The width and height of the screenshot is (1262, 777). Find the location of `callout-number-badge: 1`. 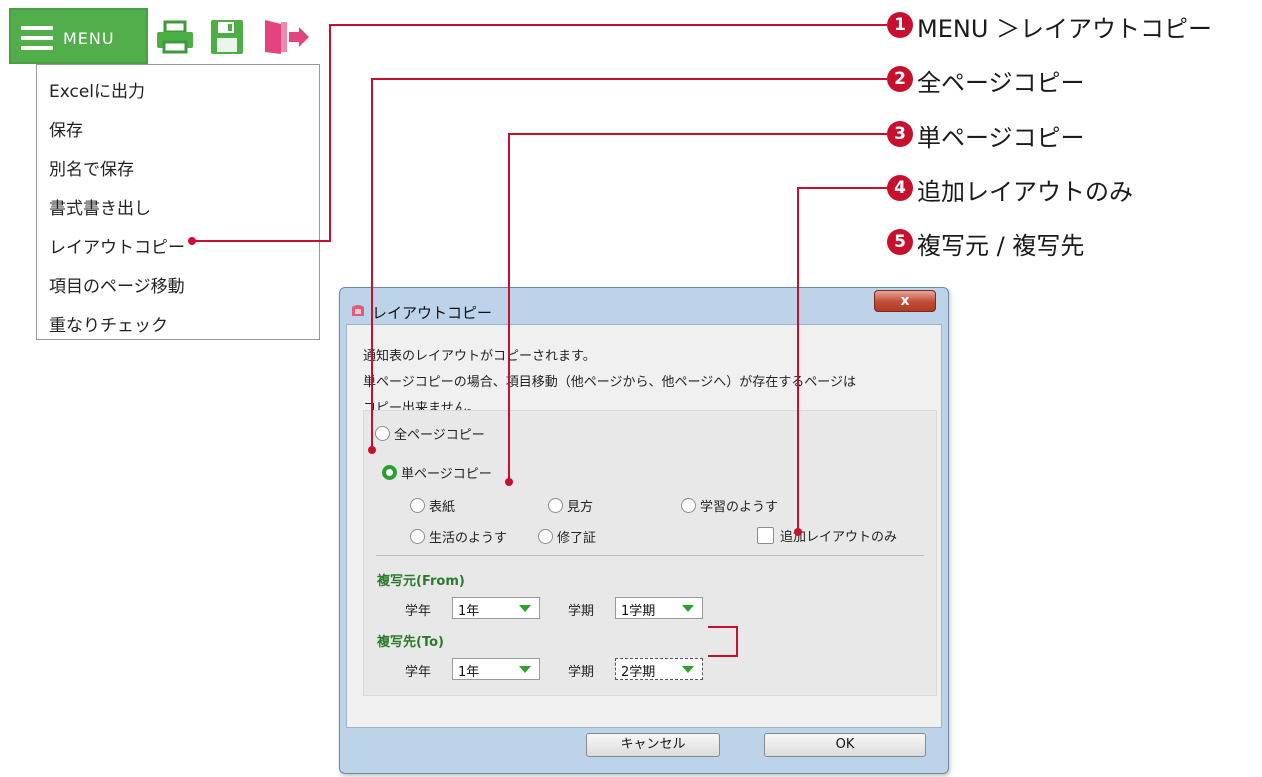

callout-number-badge: 1 is located at coordinates (900, 25).